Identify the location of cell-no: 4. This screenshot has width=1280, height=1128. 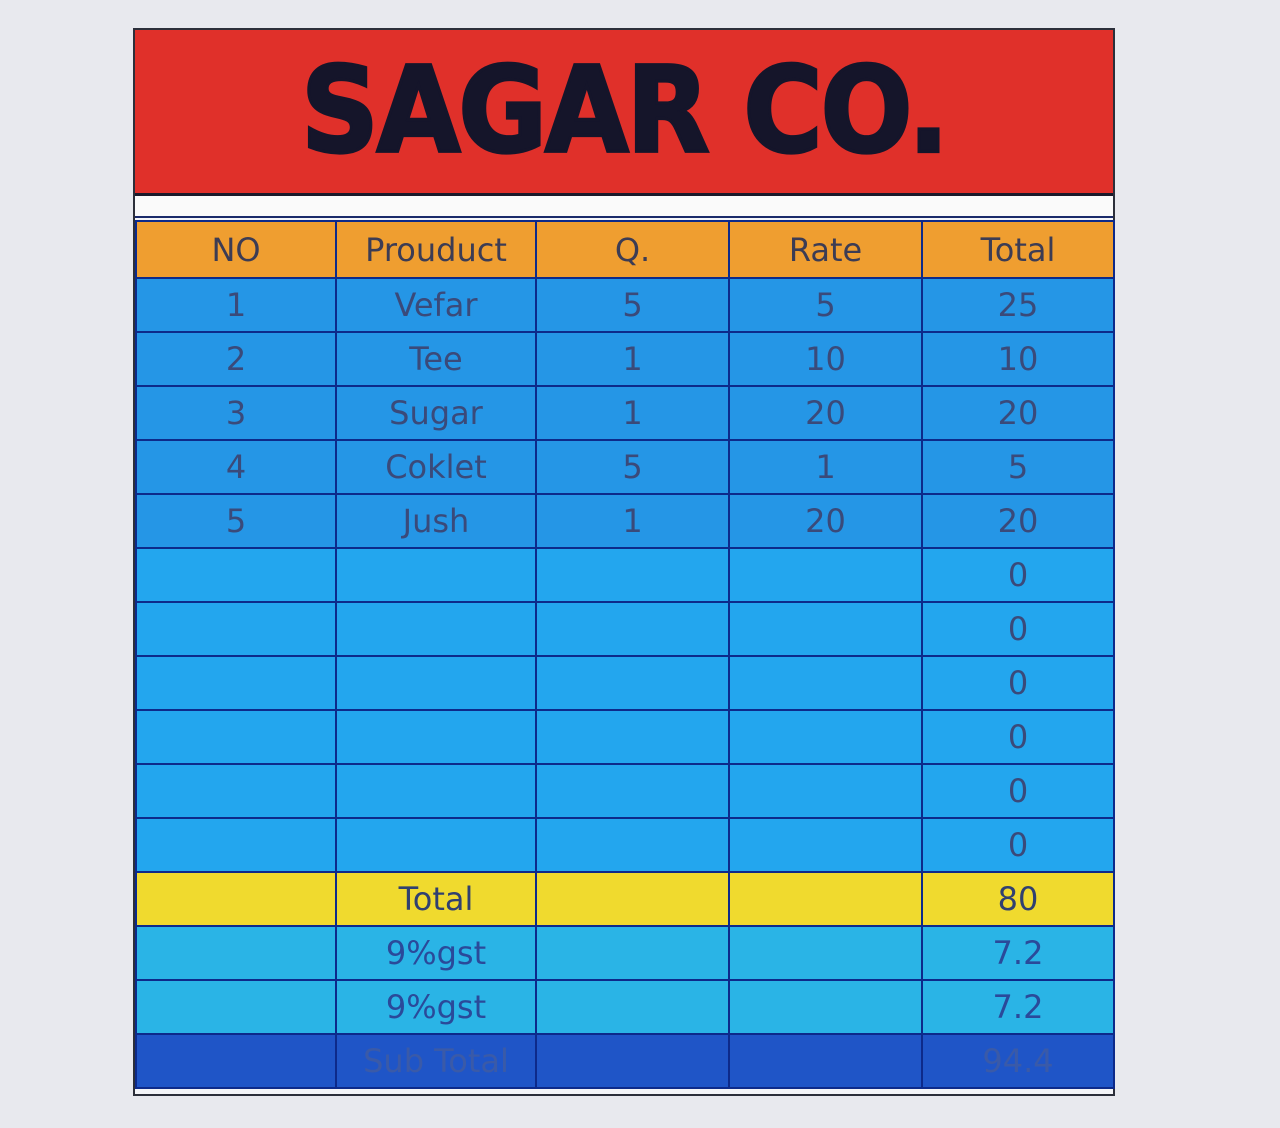
(236, 467).